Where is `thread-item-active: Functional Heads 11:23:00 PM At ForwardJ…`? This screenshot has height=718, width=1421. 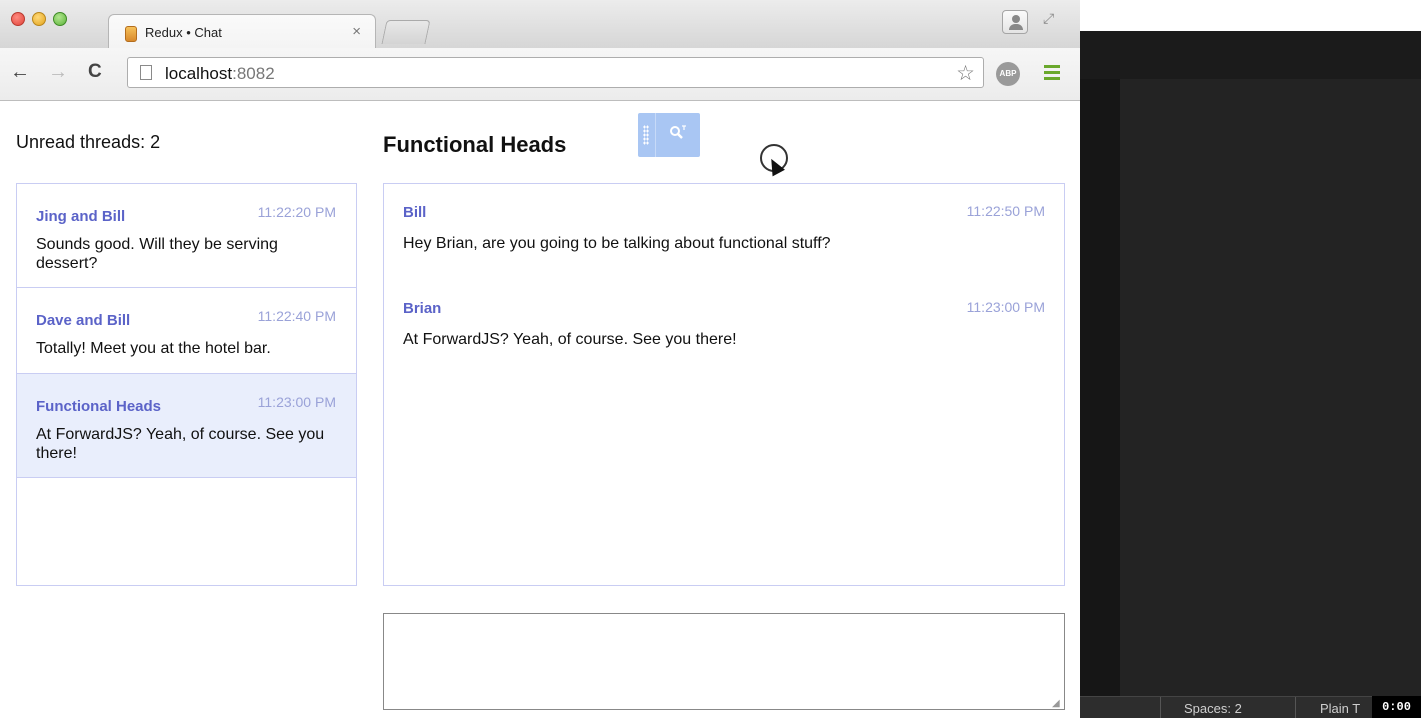
thread-item-active: Functional Heads 11:23:00 PM At ForwardJ… is located at coordinates (186, 425).